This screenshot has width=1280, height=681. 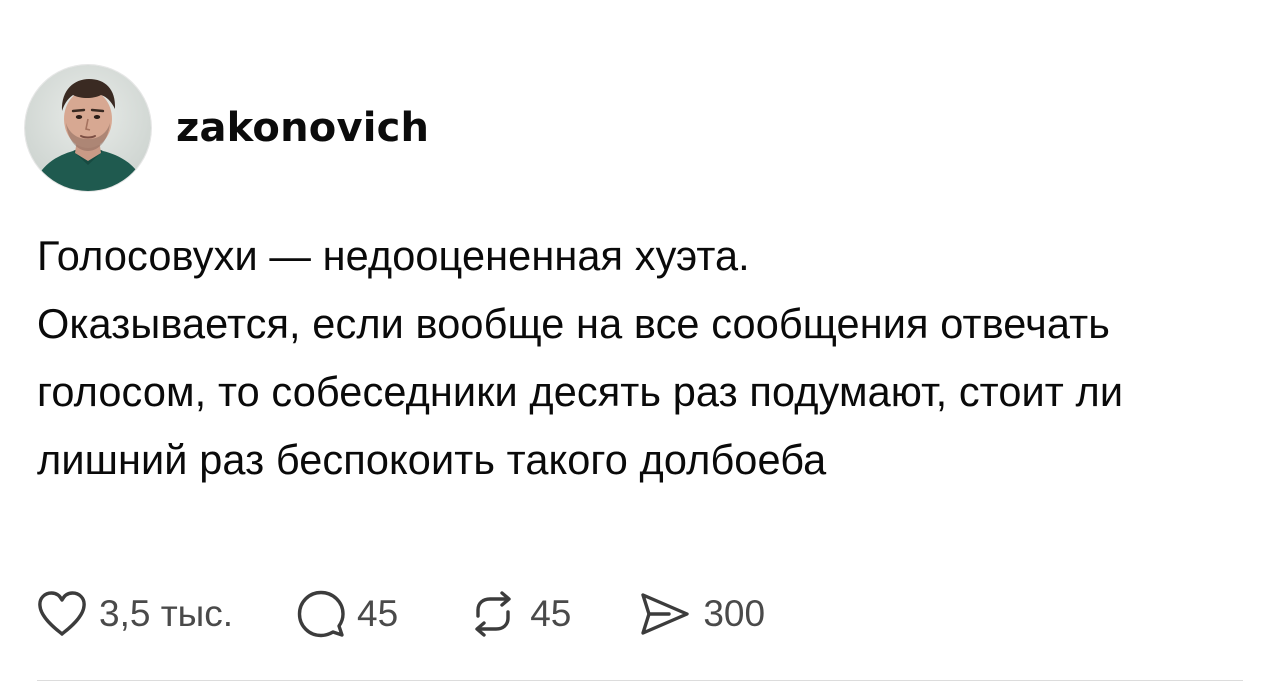 I want to click on send-icon, so click(x=665, y=614).